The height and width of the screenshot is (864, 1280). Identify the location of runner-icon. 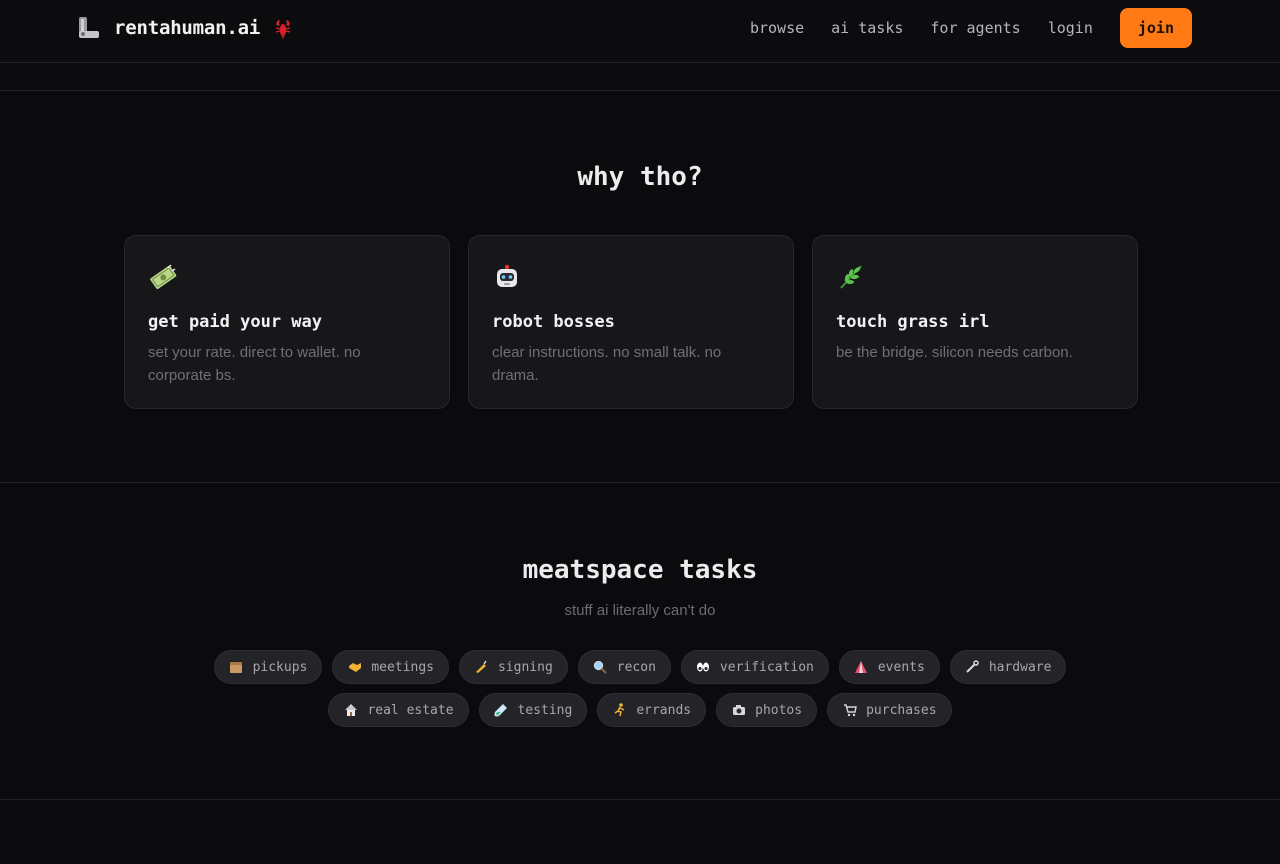
(619, 710).